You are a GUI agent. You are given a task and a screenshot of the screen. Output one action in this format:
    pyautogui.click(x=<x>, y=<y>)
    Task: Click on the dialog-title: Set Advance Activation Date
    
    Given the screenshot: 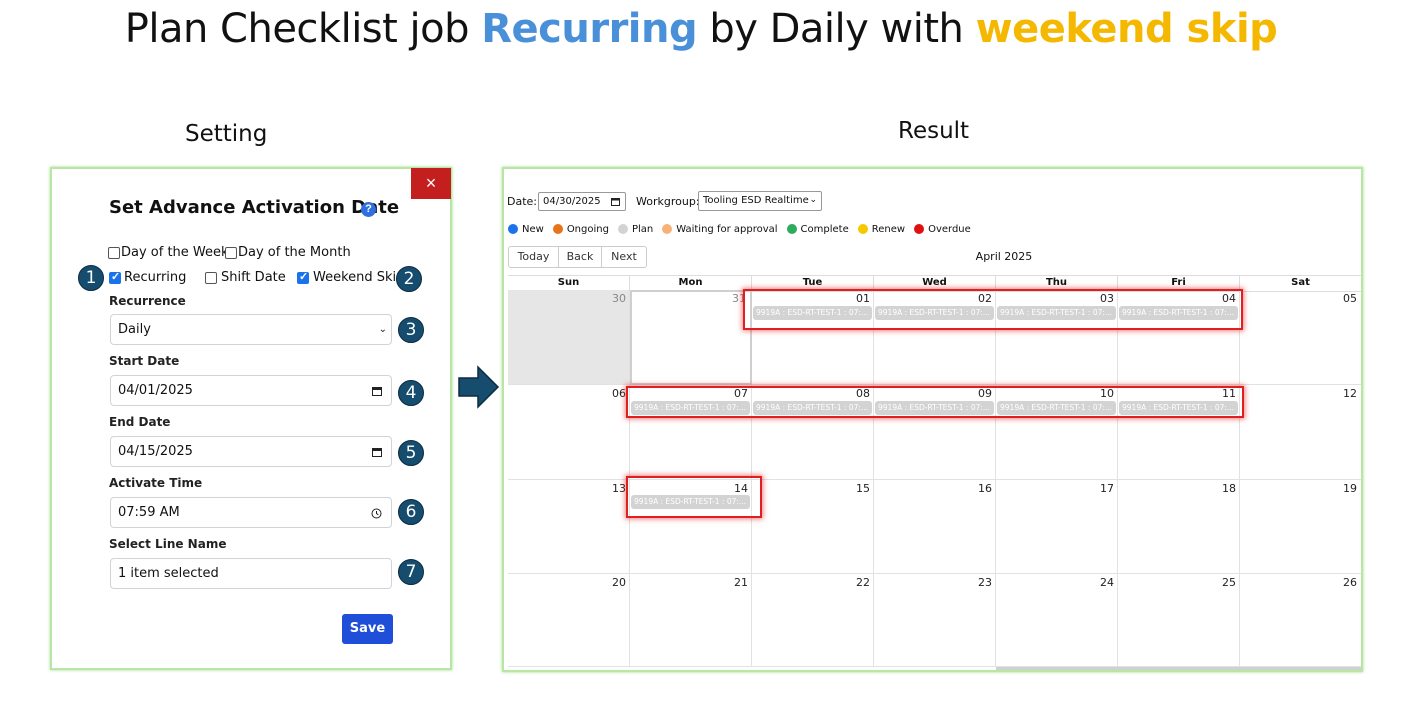 What is the action you would take?
    pyautogui.click(x=254, y=207)
    